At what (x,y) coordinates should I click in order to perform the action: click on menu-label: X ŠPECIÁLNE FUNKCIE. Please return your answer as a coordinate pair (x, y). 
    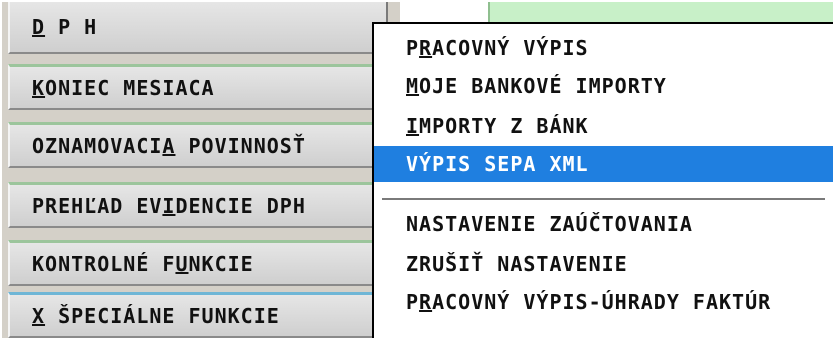
    Looking at the image, I should click on (156, 315).